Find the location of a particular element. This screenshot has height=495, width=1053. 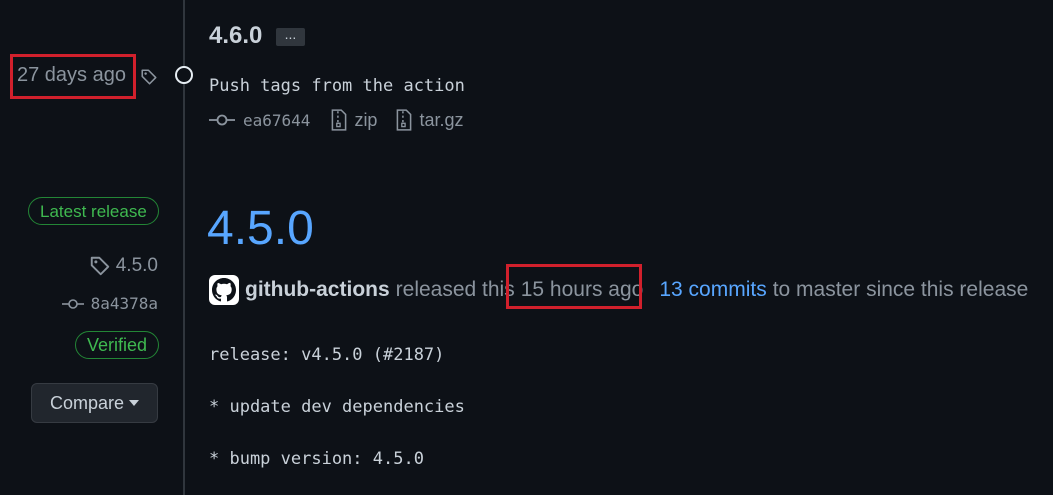

targz-download-link: tar.gz is located at coordinates (429, 120).